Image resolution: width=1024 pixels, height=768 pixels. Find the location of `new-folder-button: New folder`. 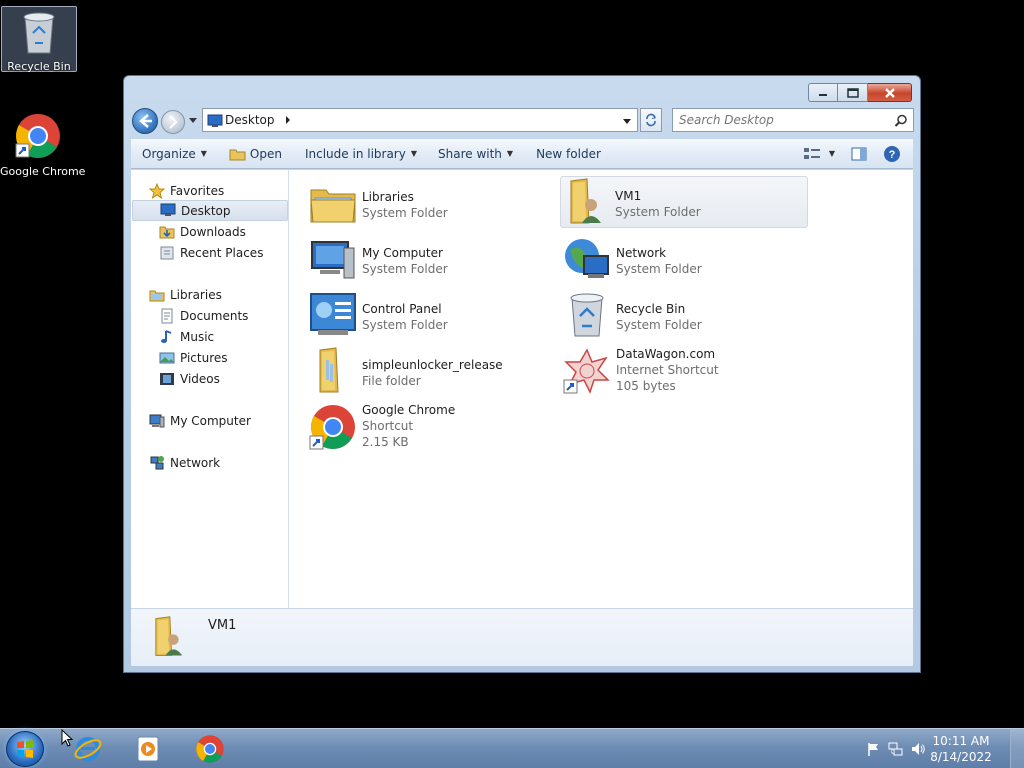

new-folder-button: New folder is located at coordinates (566, 153).